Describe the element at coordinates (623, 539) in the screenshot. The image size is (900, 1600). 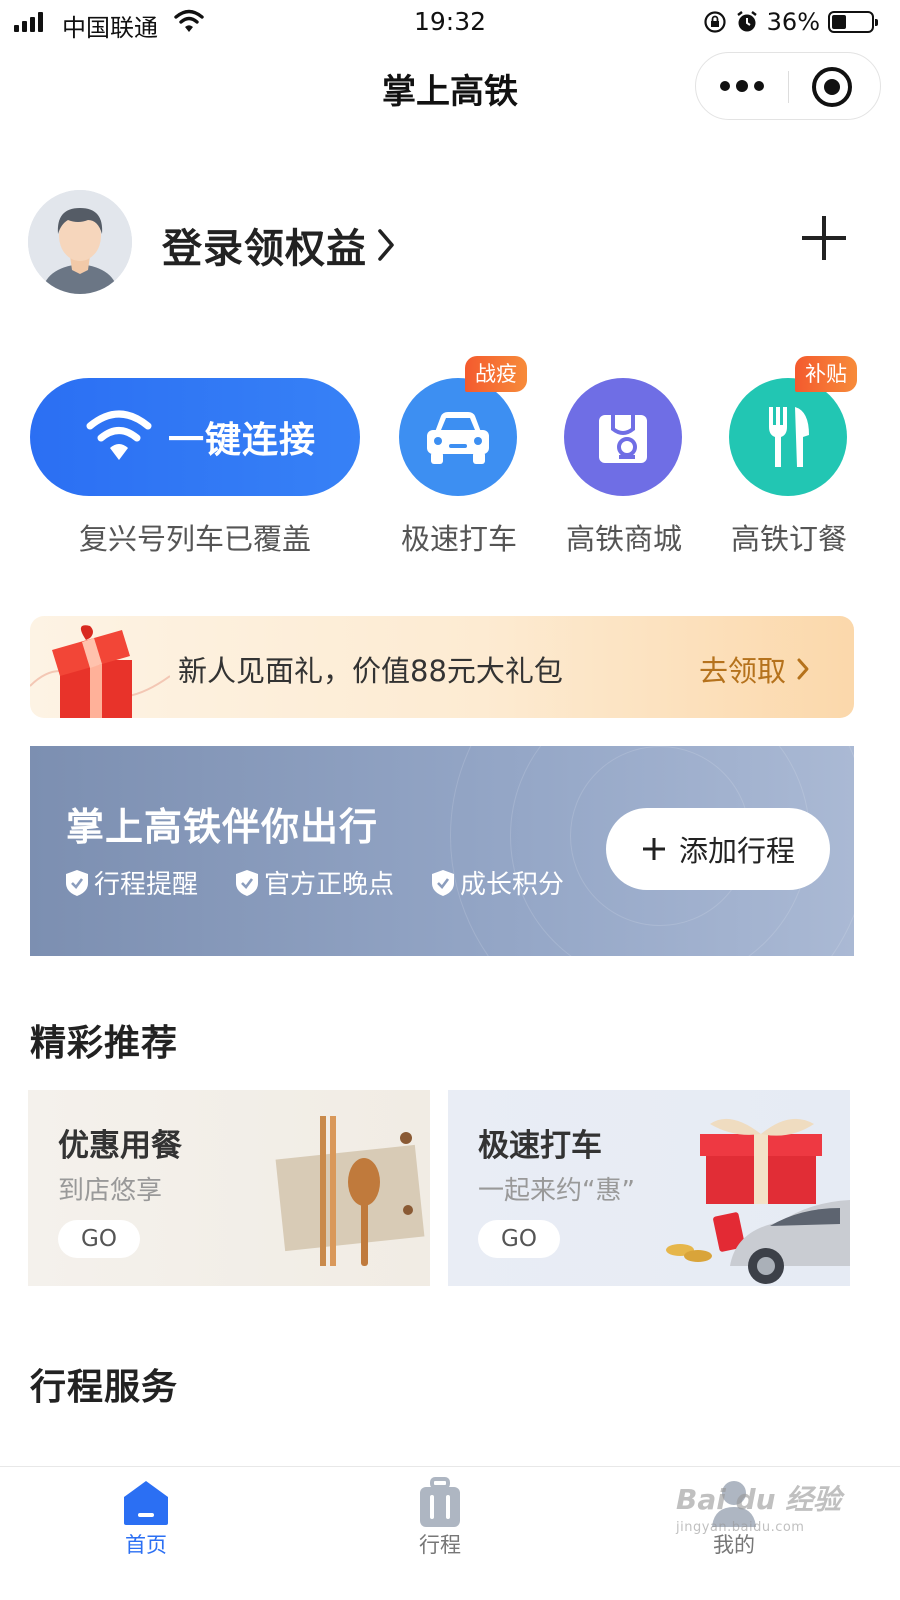
I see `quick-action-label: 高铁商城` at that location.